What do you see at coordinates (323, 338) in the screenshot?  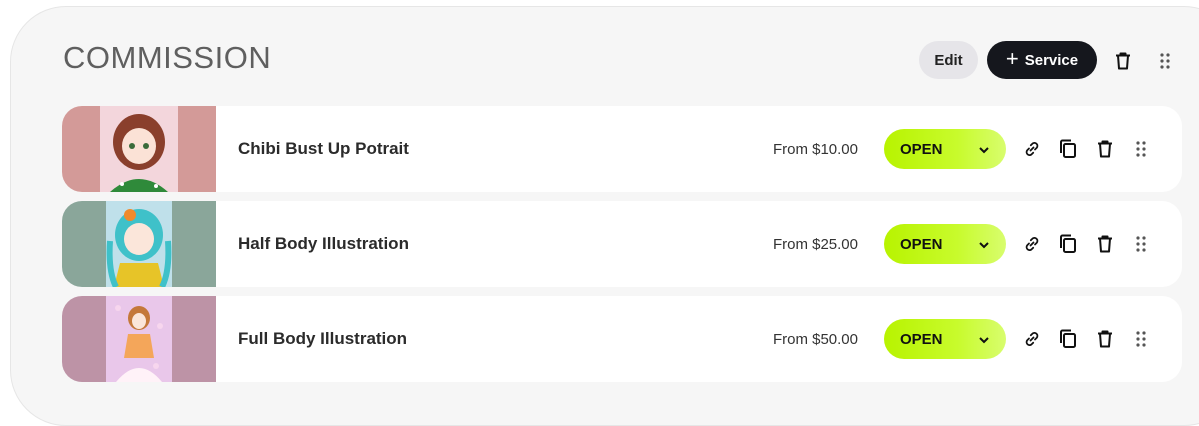 I see `service-name: Full Body Illustration` at bounding box center [323, 338].